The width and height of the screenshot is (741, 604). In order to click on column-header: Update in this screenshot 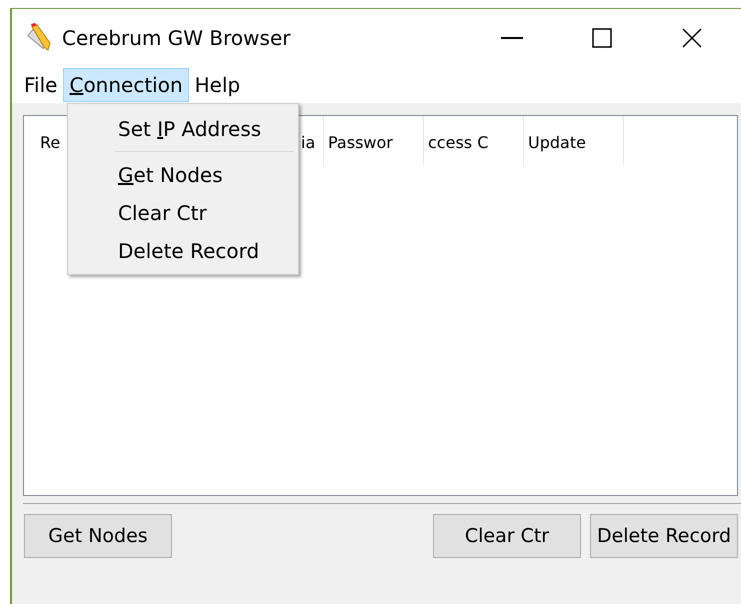, I will do `click(574, 141)`.